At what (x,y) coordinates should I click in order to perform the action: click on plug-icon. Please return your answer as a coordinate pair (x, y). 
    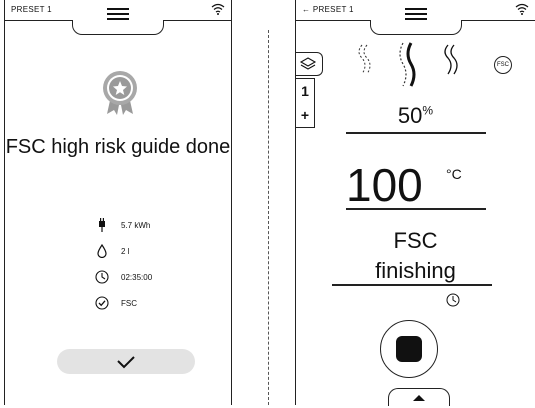
    Looking at the image, I should click on (102, 225).